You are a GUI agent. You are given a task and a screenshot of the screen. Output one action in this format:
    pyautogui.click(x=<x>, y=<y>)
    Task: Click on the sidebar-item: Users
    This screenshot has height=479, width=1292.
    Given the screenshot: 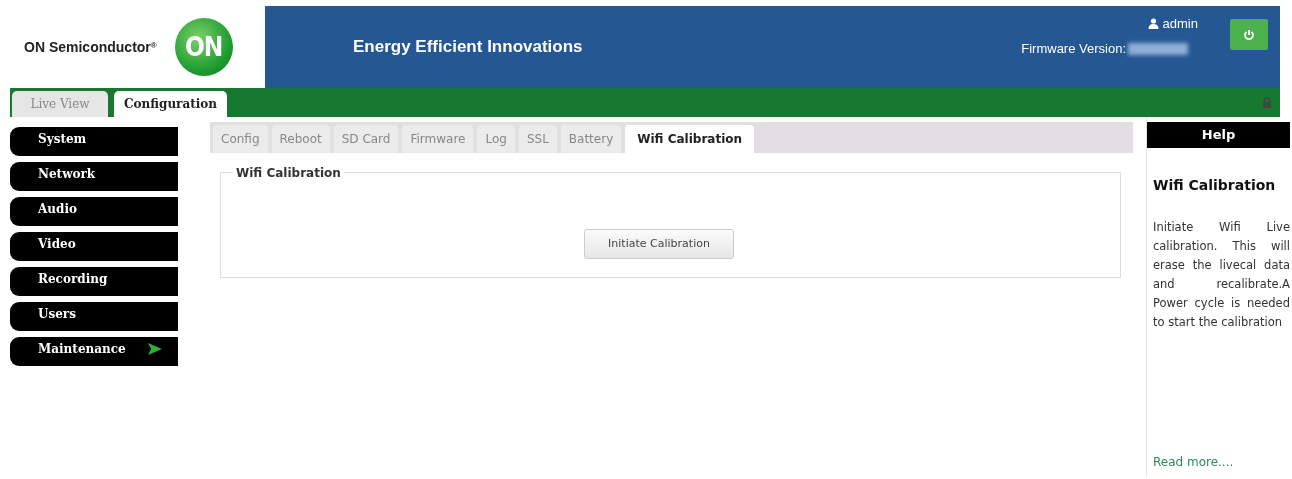 What is the action you would take?
    pyautogui.click(x=94, y=316)
    